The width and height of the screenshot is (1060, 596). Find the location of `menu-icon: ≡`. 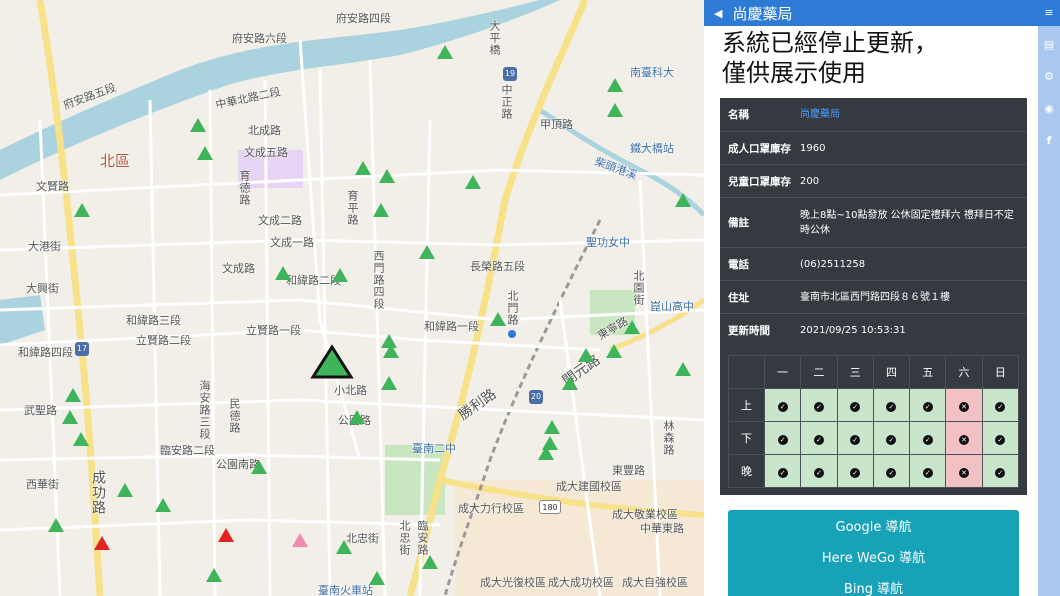

menu-icon: ≡ is located at coordinates (1049, 13).